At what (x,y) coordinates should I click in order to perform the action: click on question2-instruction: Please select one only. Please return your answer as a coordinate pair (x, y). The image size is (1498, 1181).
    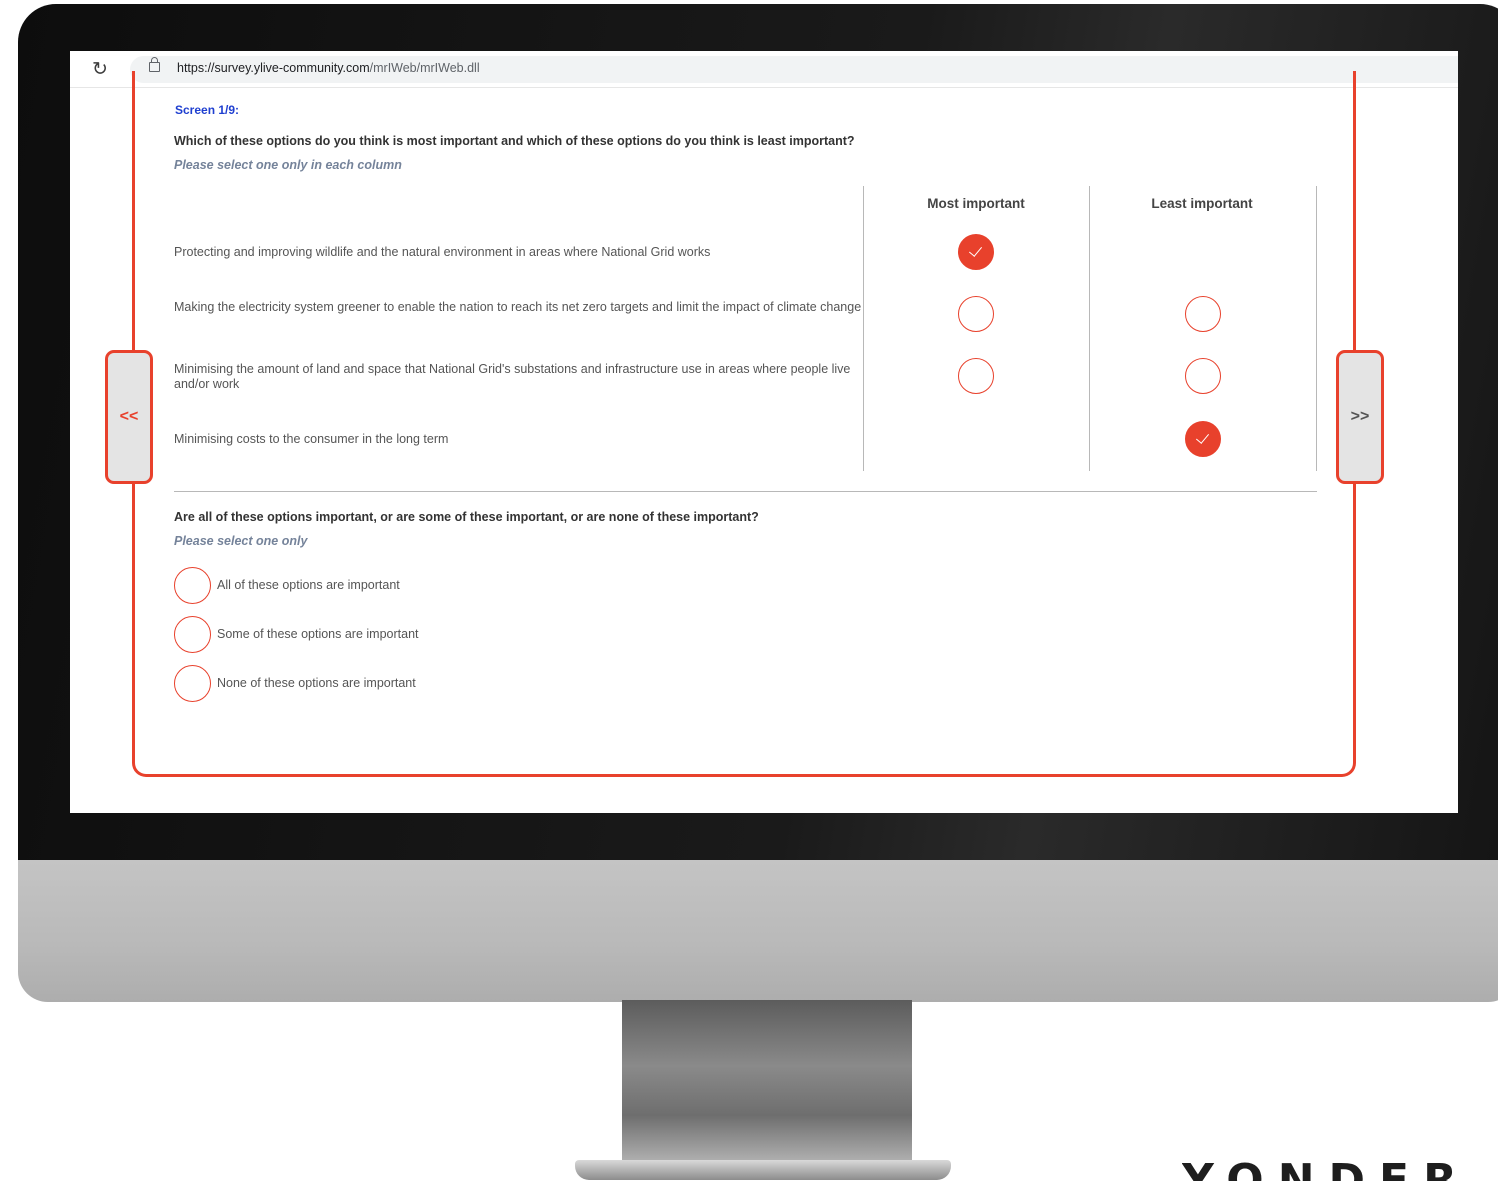
    Looking at the image, I should click on (241, 541).